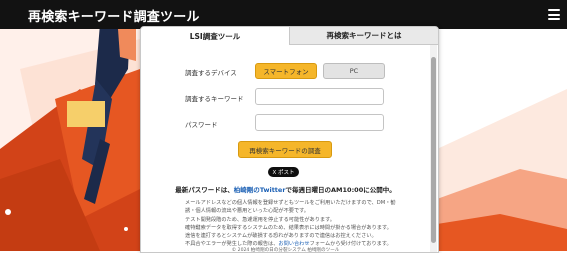  Describe the element at coordinates (247, 211) in the screenshot. I see `note-line: 誘・個人情報の流出や悪用といった心配が不要です。` at that location.